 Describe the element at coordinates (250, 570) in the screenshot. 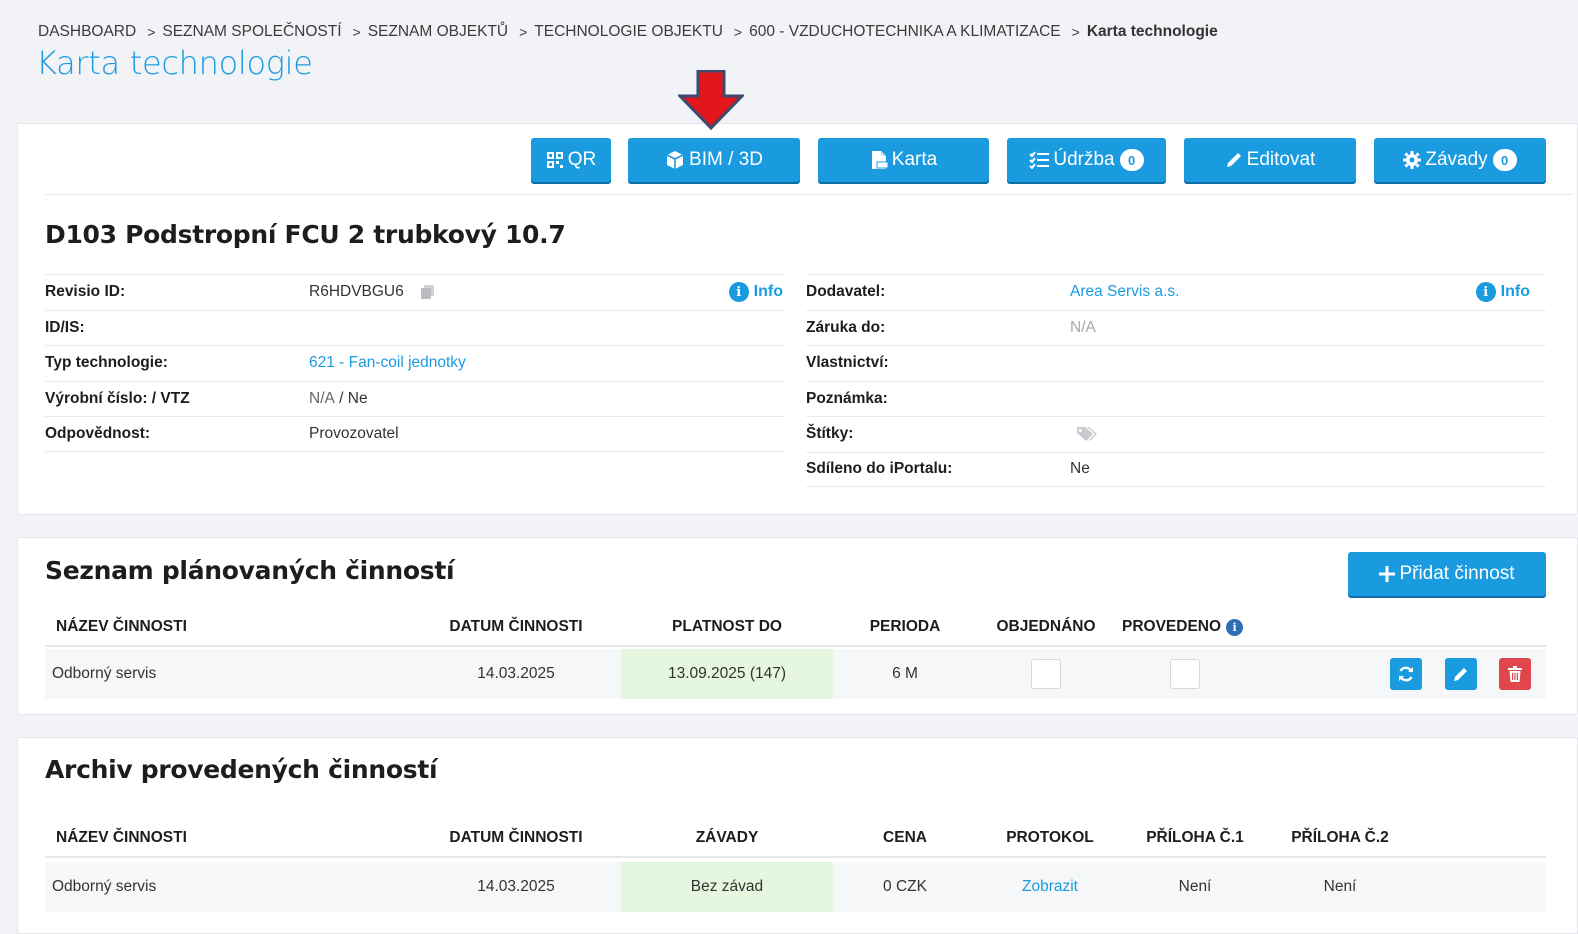

I see `planned-section-title: Seznam plánovaných činností` at that location.